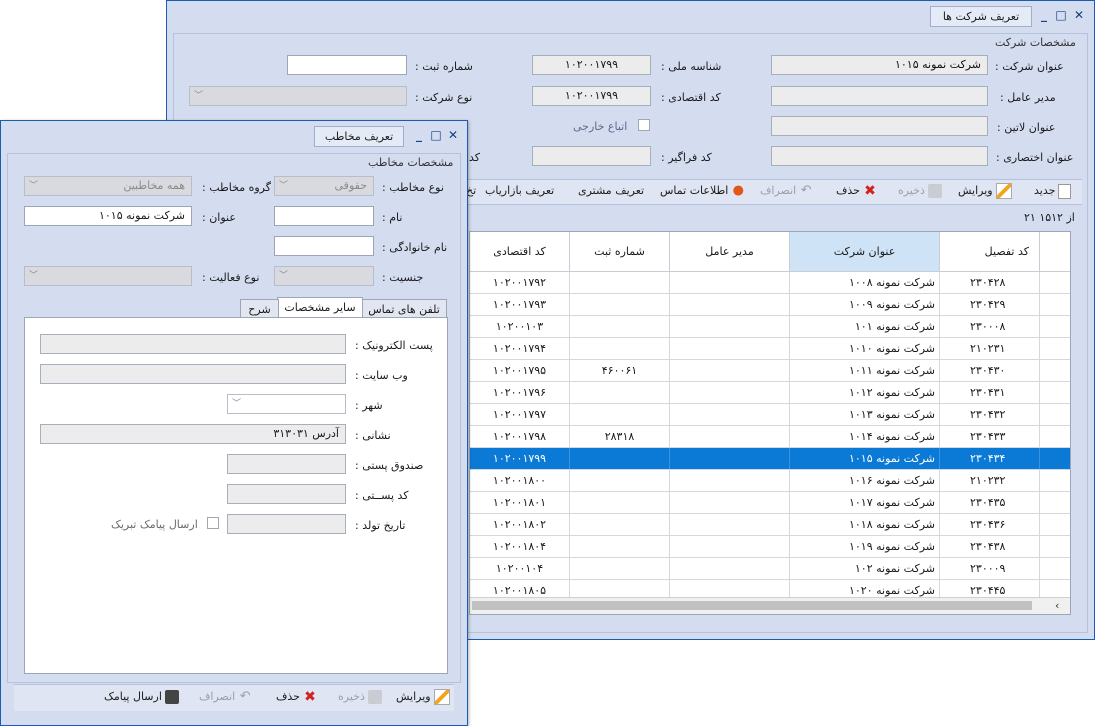 This screenshot has height=726, width=1095. What do you see at coordinates (921, 191) in the screenshot?
I see `save-button: ذخیره` at bounding box center [921, 191].